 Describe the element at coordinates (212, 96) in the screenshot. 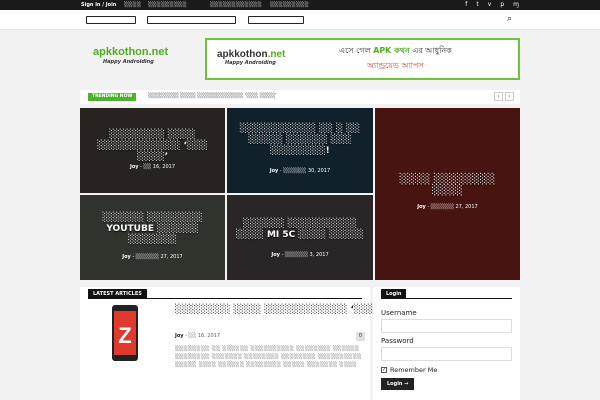

I see `trending-headline: ░░░░░░░░ ░░░░ ░░░░░░░░░░░░ ‘░░░ ░░░░’` at that location.